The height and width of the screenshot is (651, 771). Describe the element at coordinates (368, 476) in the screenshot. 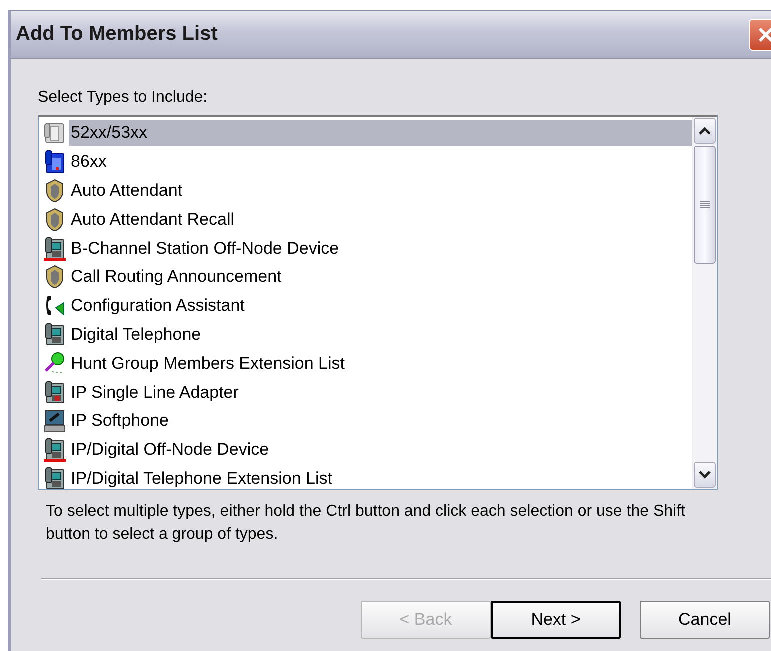

I see `type-item: IP/Digital Telephone Extension List` at that location.